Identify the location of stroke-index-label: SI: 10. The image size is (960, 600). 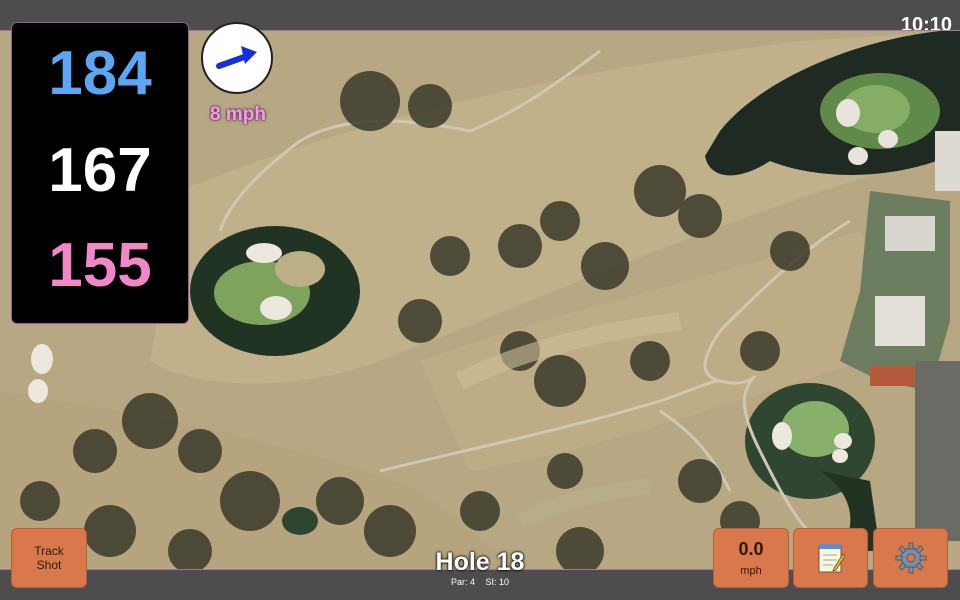
(497, 582).